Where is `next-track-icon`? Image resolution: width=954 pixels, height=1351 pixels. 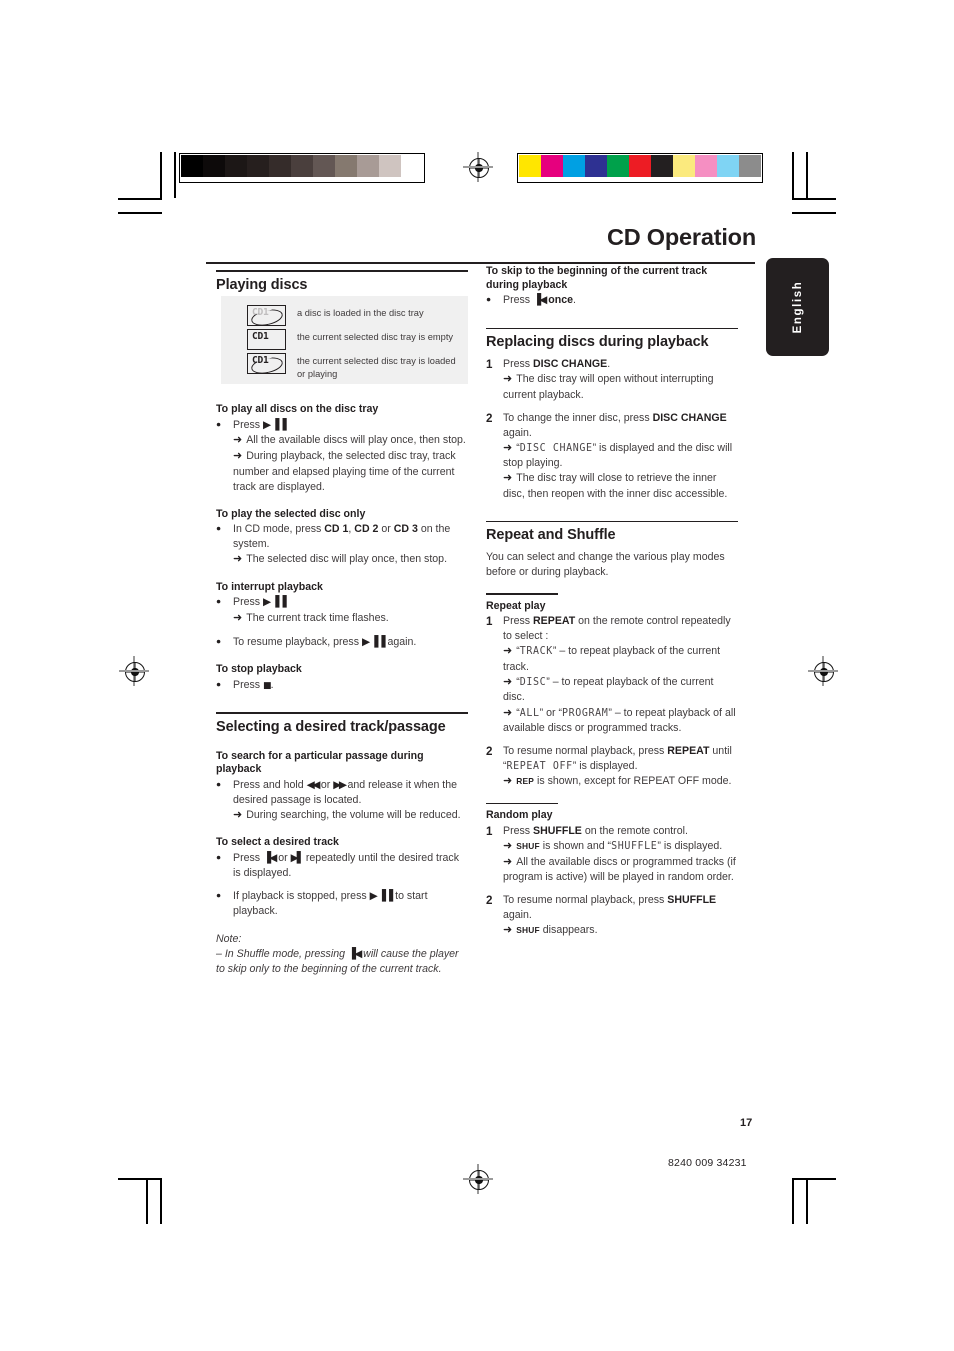 next-track-icon is located at coordinates (297, 858).